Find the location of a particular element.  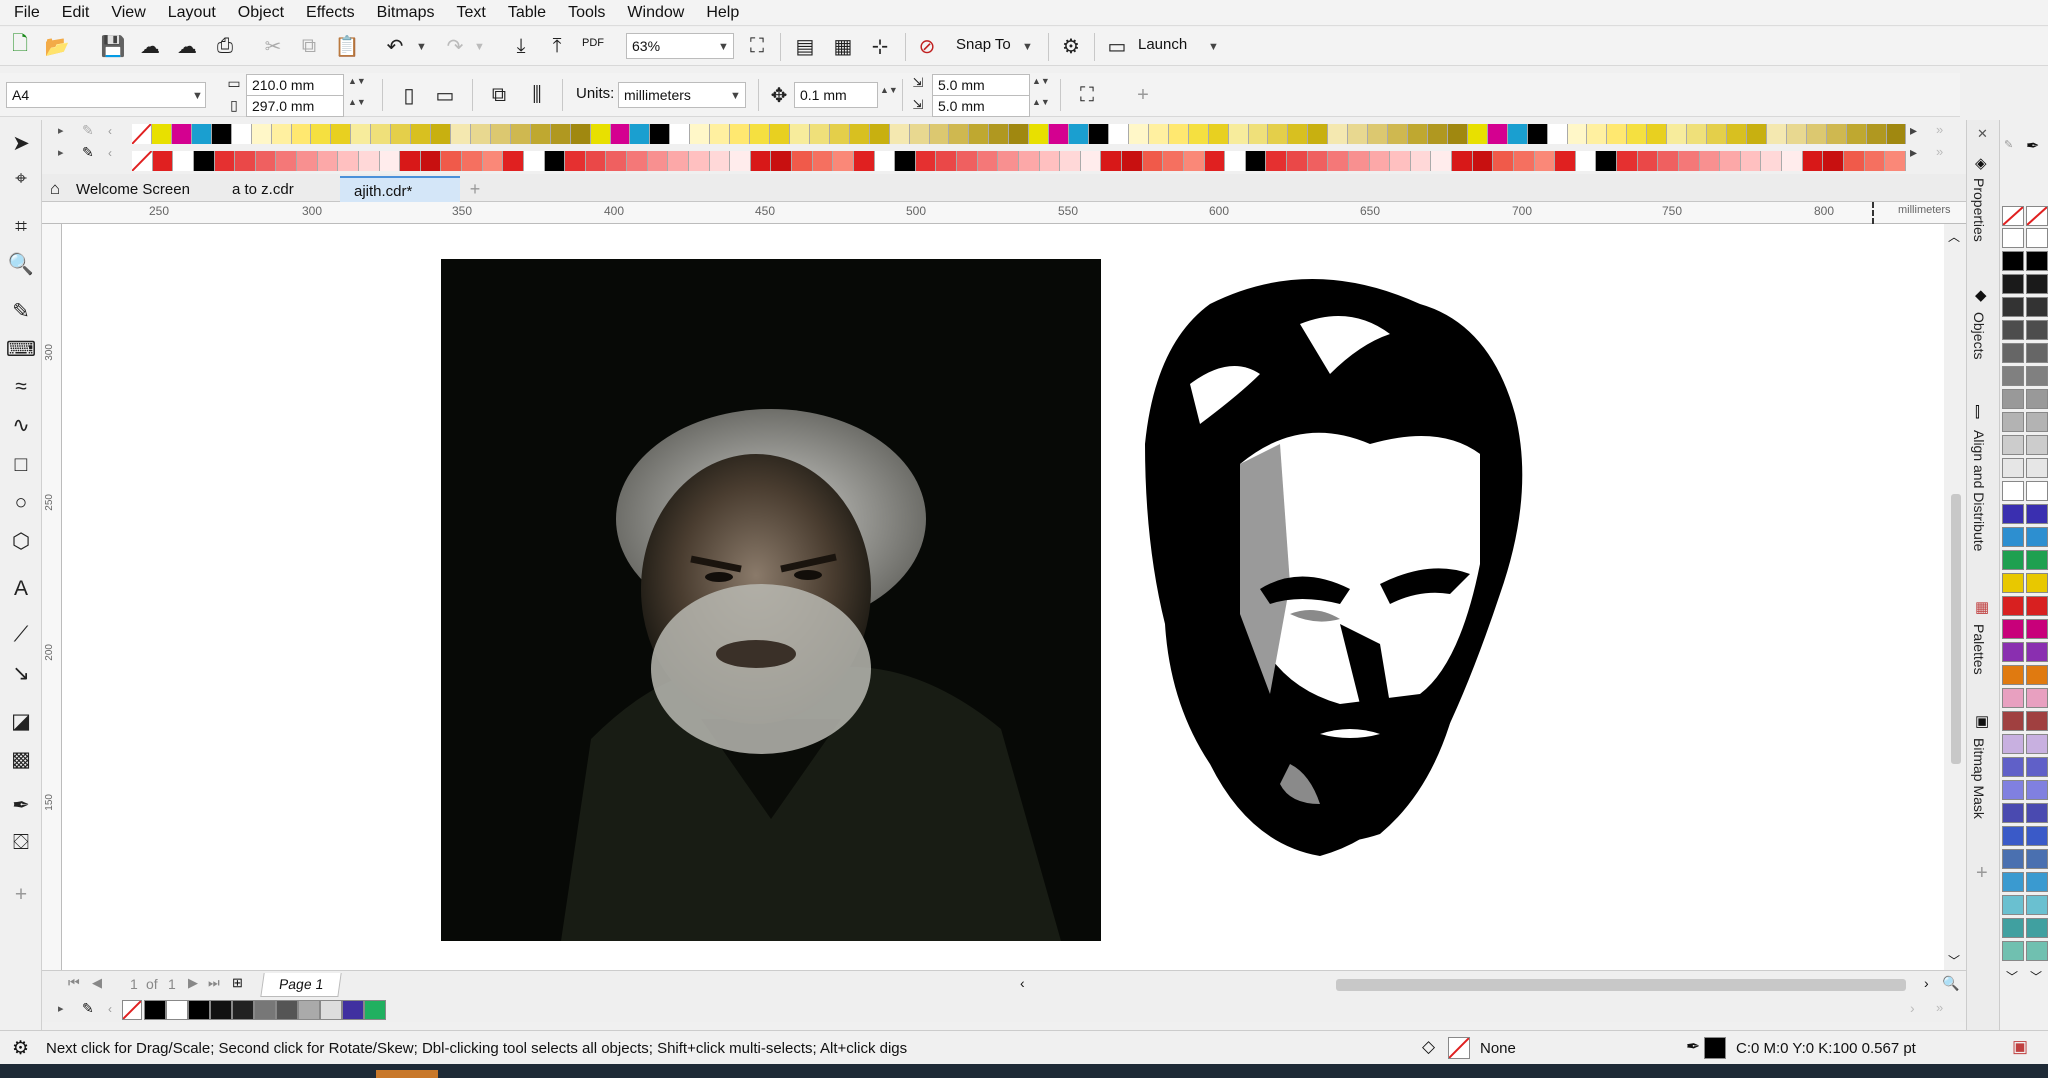

dup-x-spinner-icon: ▲▼ is located at coordinates (1041, 81).